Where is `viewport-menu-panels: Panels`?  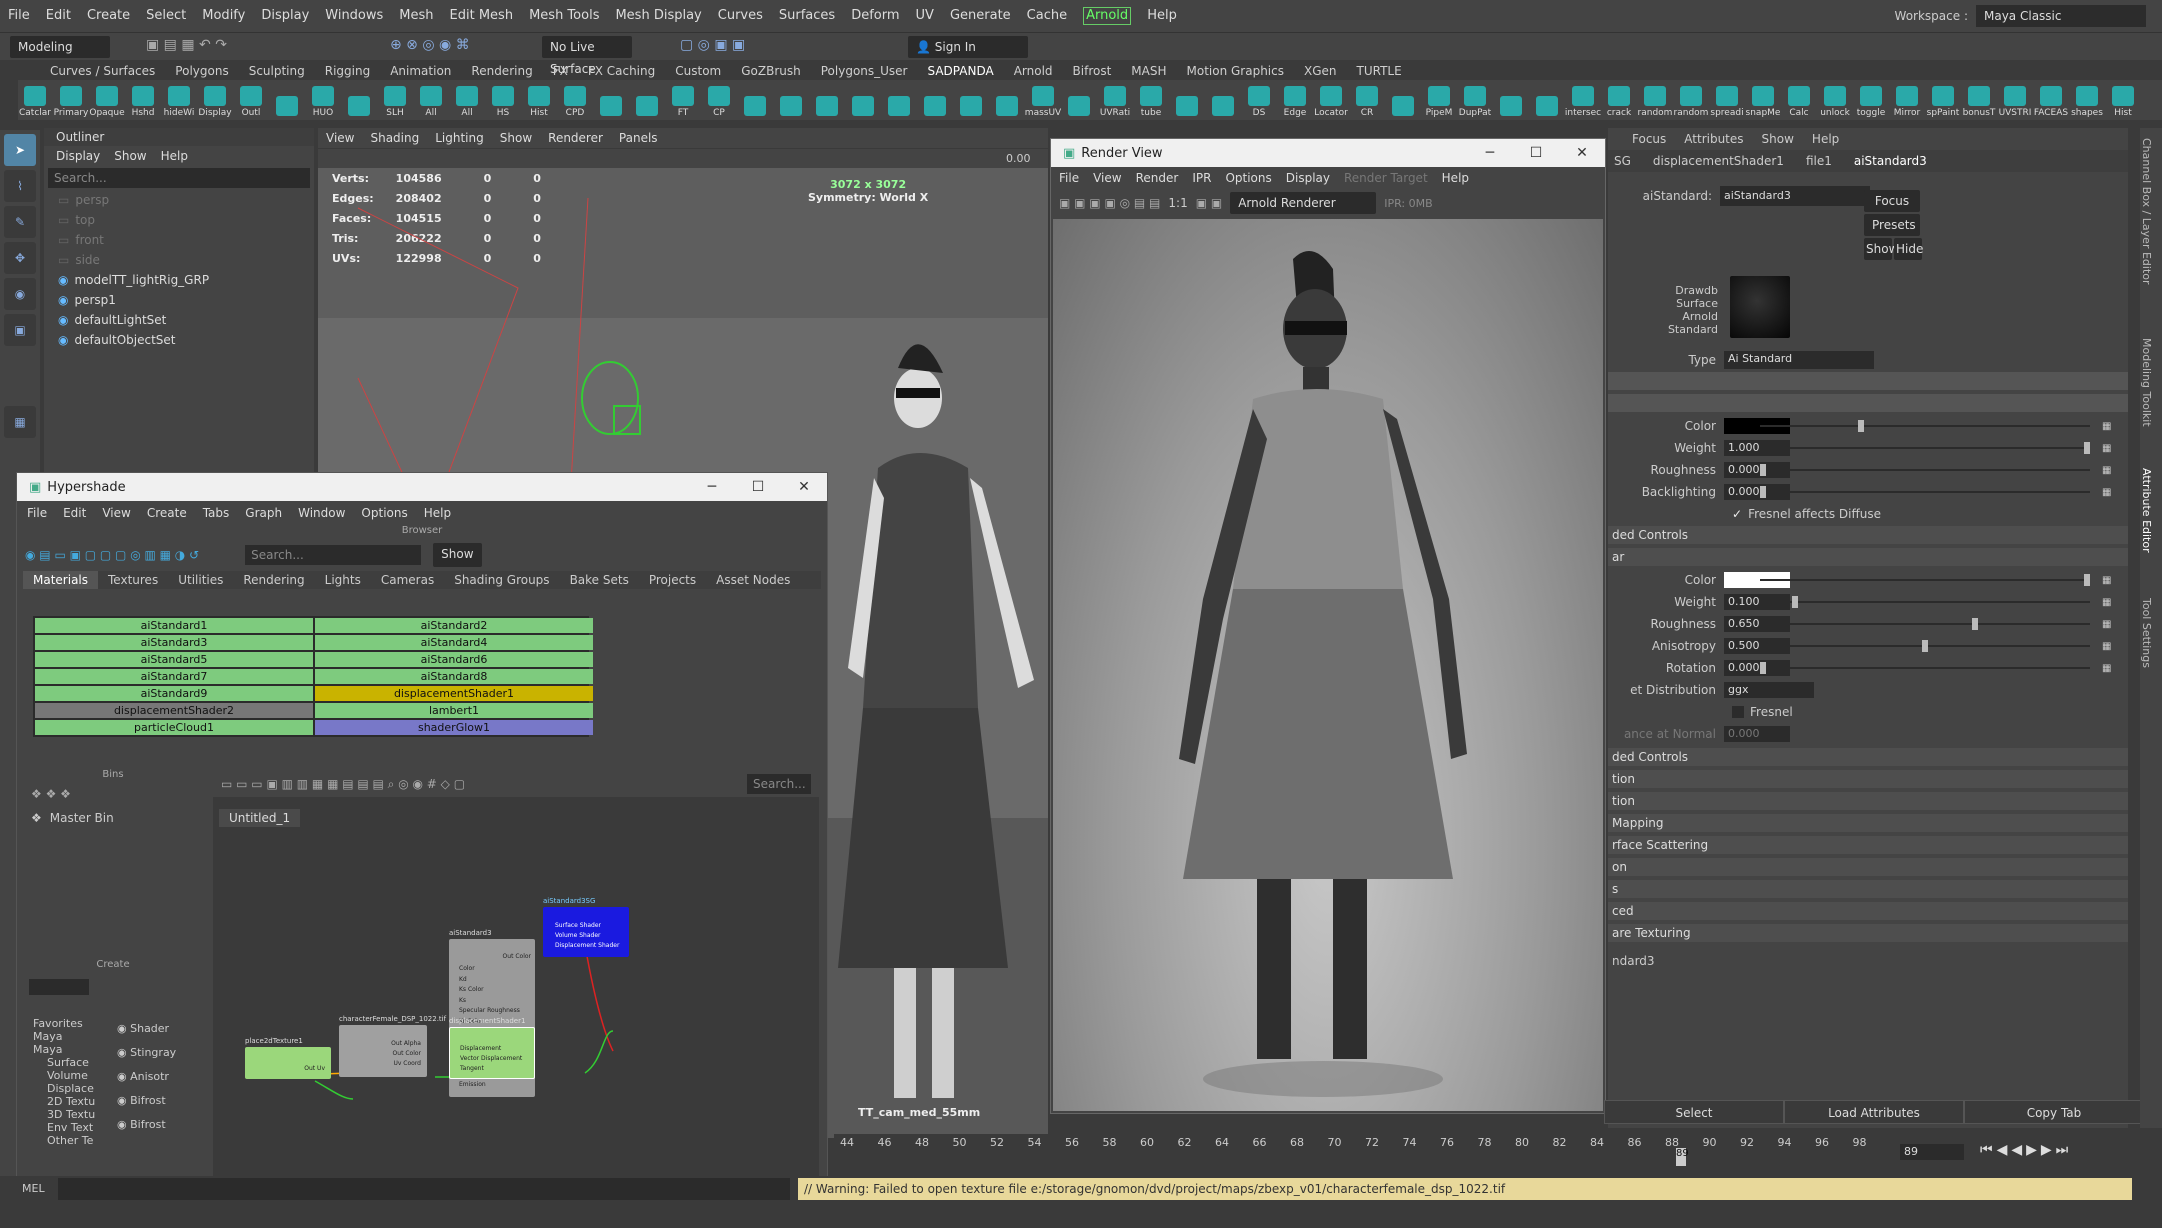 viewport-menu-panels: Panels is located at coordinates (638, 138).